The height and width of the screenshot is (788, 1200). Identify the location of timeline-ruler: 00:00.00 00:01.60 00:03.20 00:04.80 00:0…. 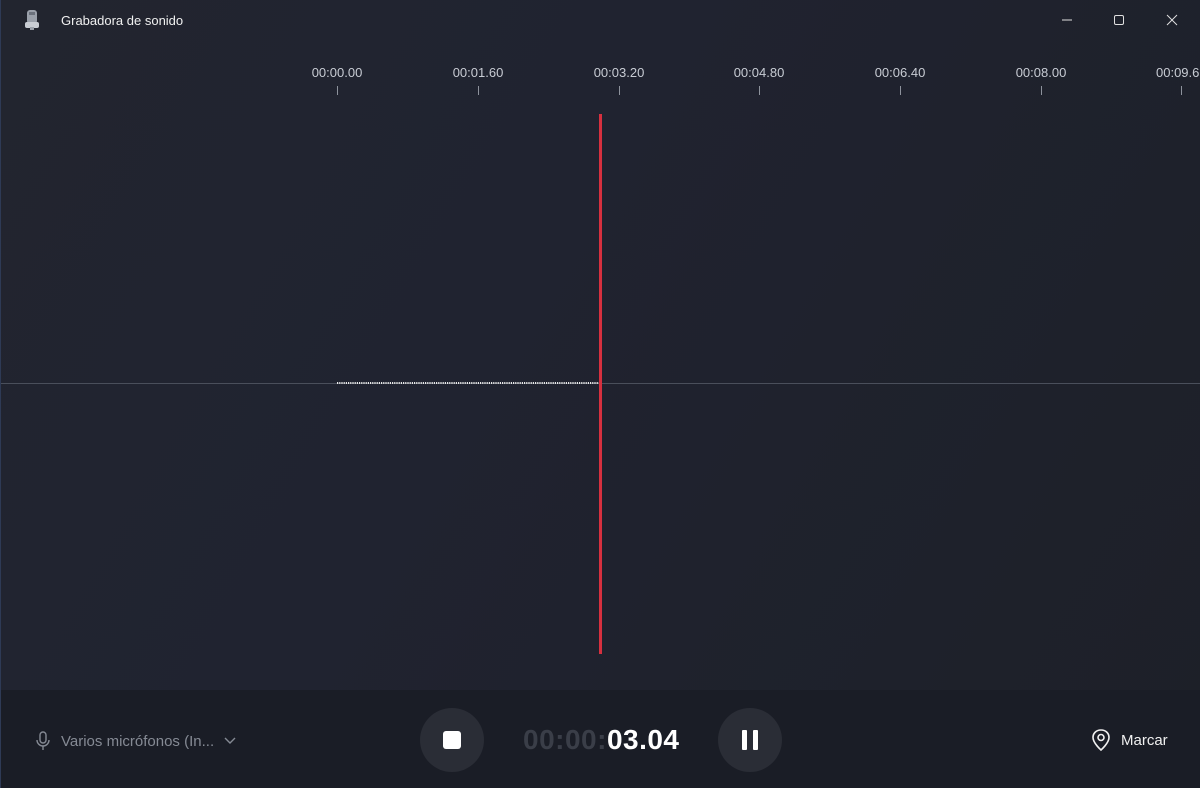
(600, 78).